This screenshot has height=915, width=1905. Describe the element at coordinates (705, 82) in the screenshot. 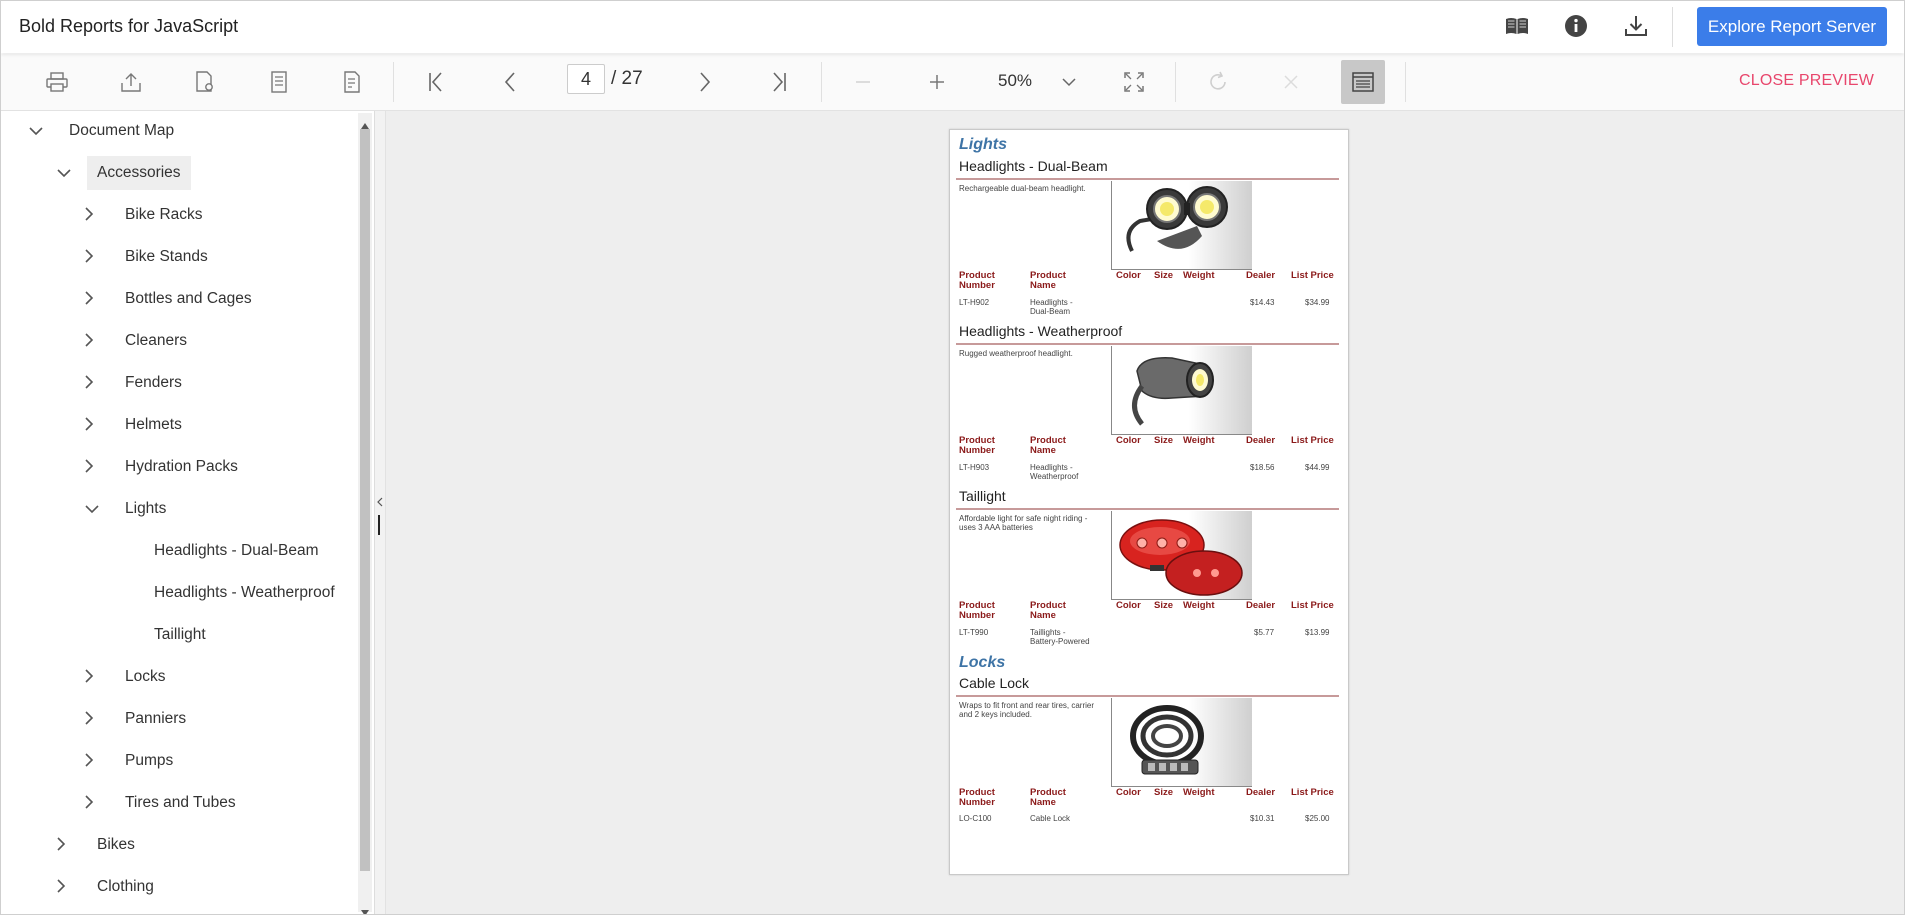

I see `next-page-icon` at that location.